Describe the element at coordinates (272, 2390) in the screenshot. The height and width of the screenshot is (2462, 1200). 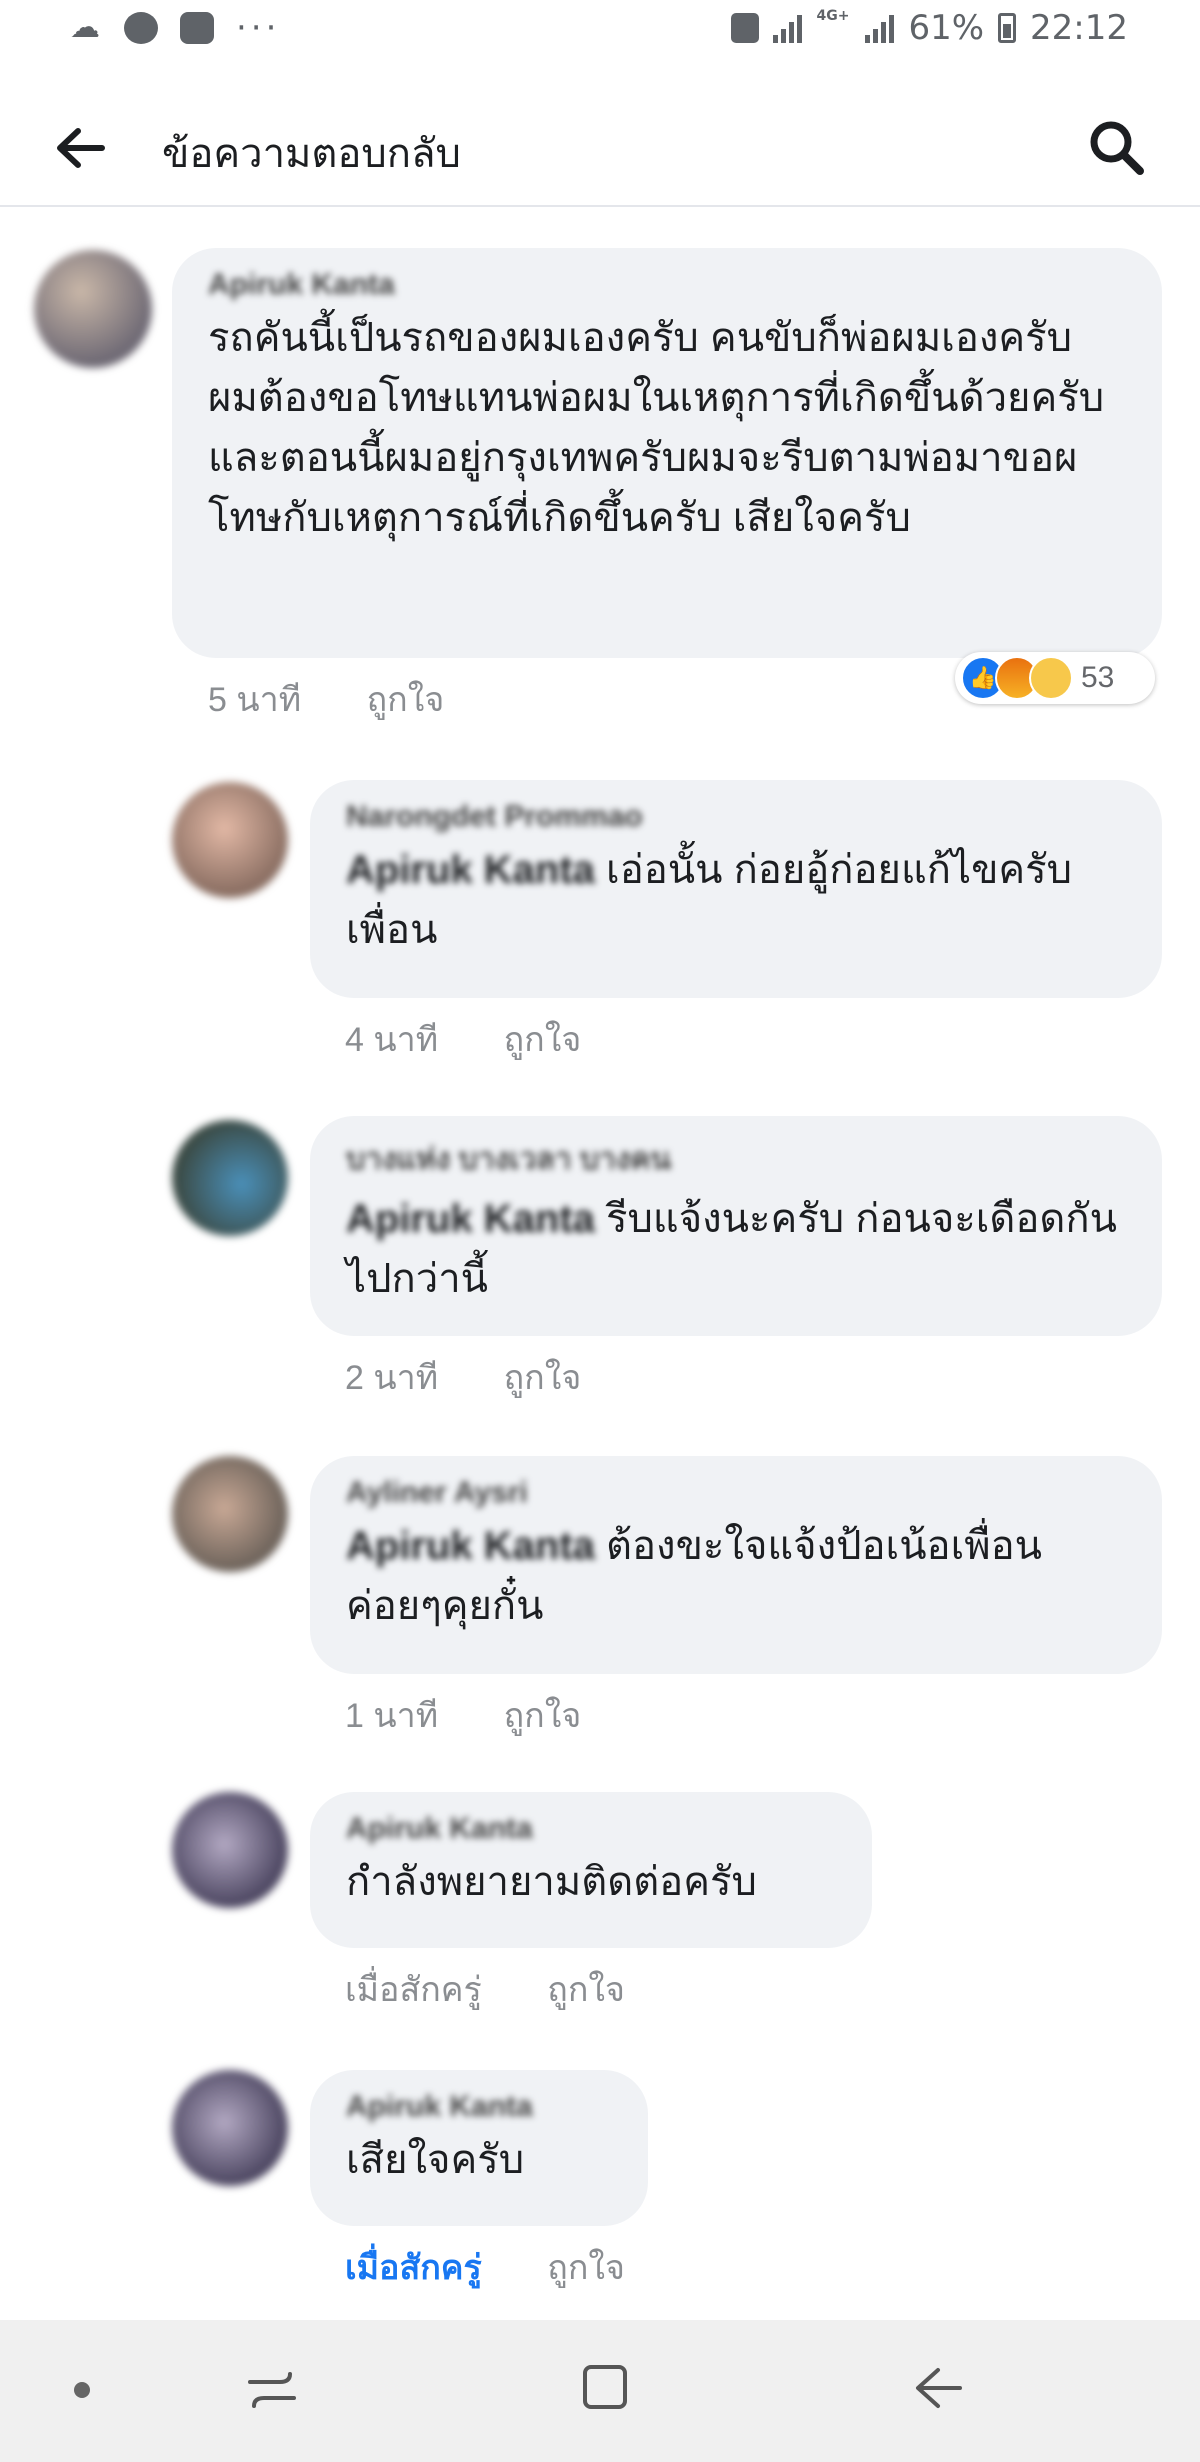
I see `recent-apps-icon` at that location.